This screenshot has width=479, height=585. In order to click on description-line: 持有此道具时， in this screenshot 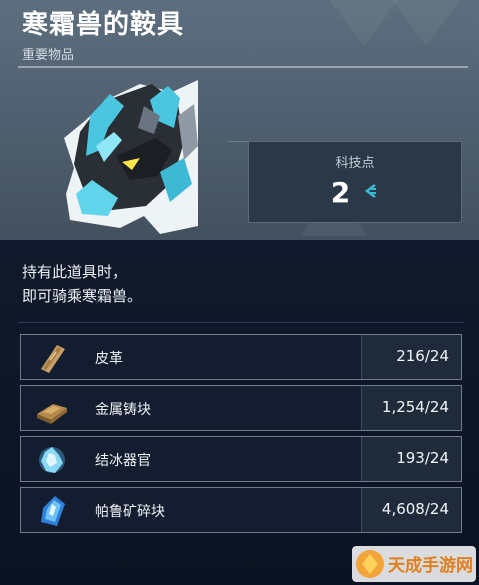, I will do `click(75, 272)`.